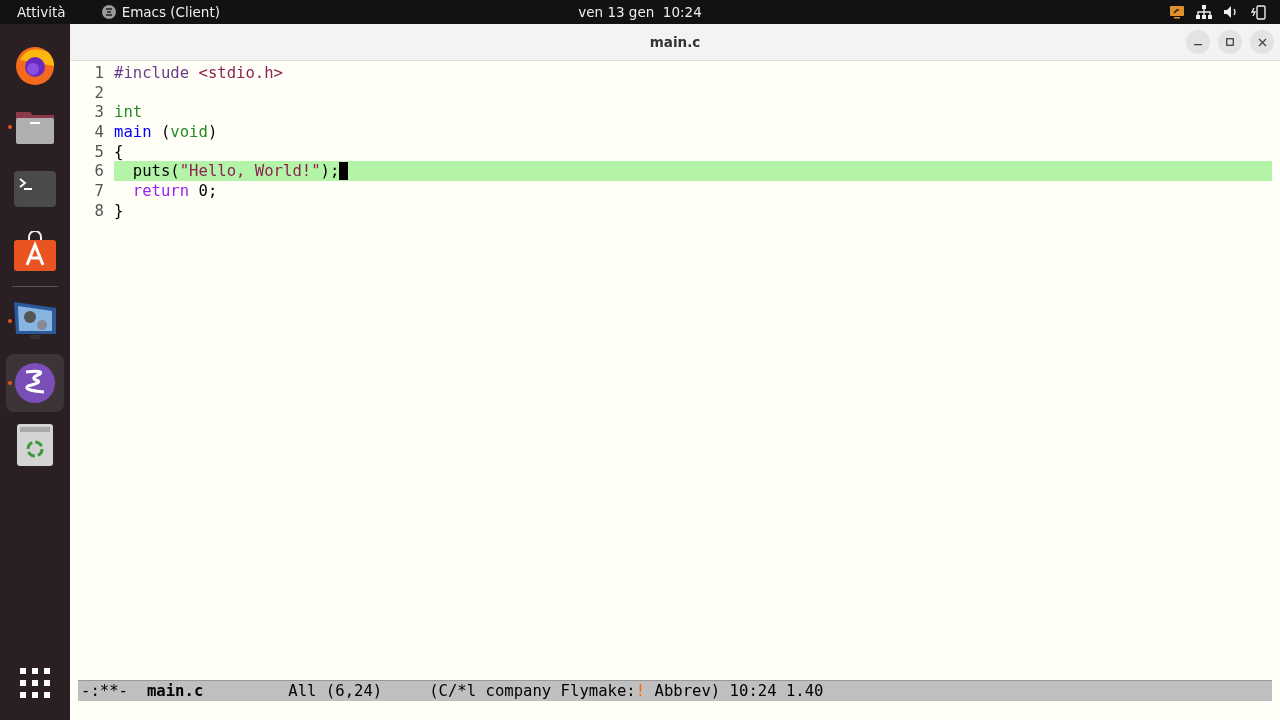 The height and width of the screenshot is (720, 1280). I want to click on app-menu: Emacs (Client), so click(160, 12).